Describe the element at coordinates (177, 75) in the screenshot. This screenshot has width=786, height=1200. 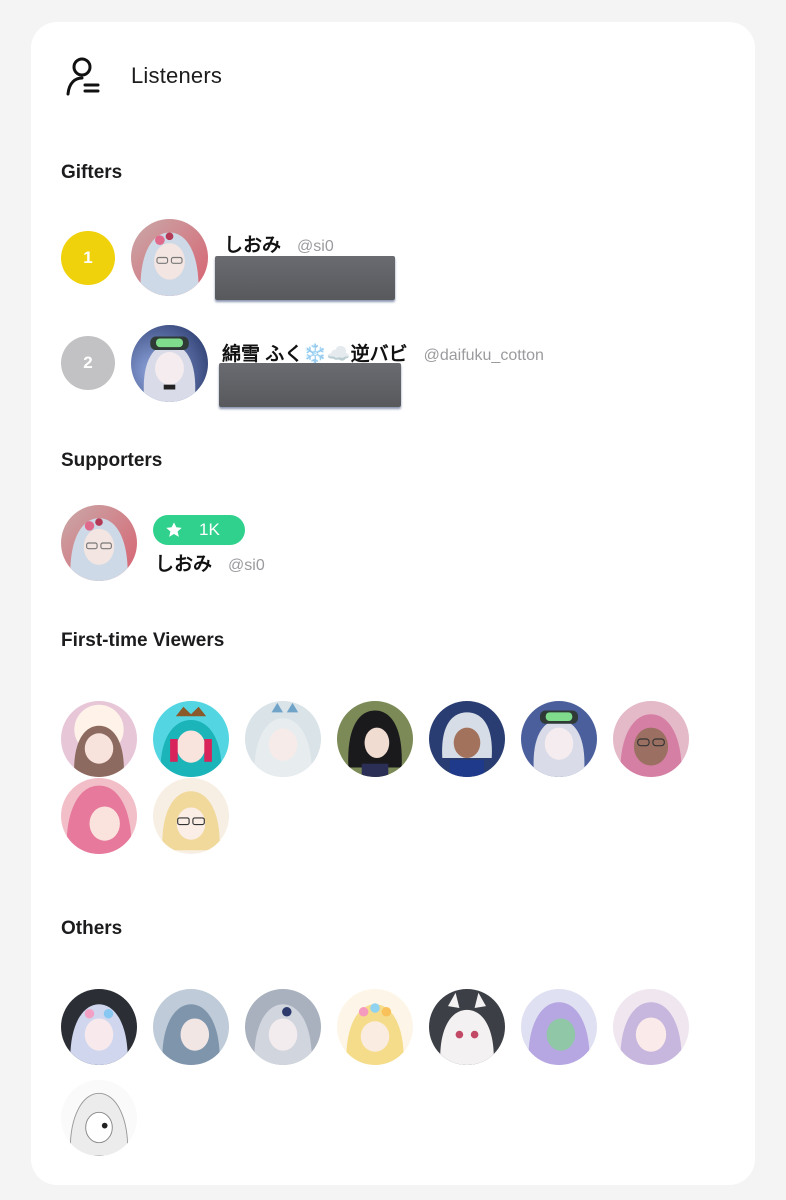
I see `page-title: Listeners` at that location.